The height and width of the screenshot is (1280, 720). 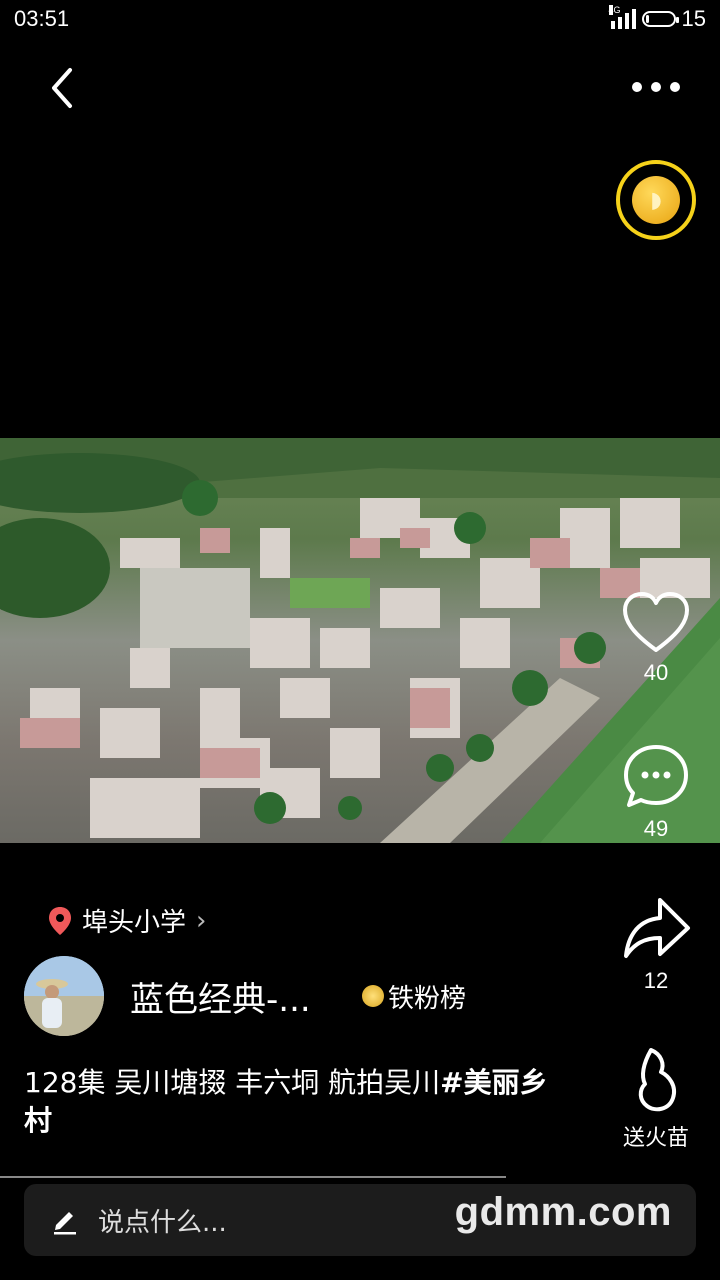 What do you see at coordinates (373, 996) in the screenshot?
I see `medal-icon` at bounding box center [373, 996].